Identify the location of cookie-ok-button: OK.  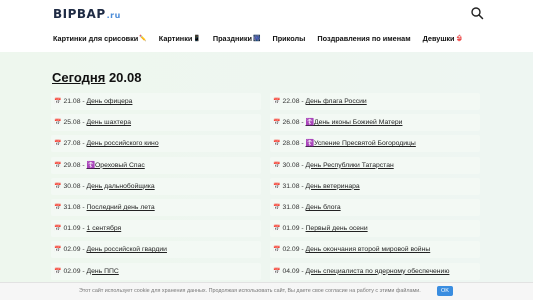
(445, 291).